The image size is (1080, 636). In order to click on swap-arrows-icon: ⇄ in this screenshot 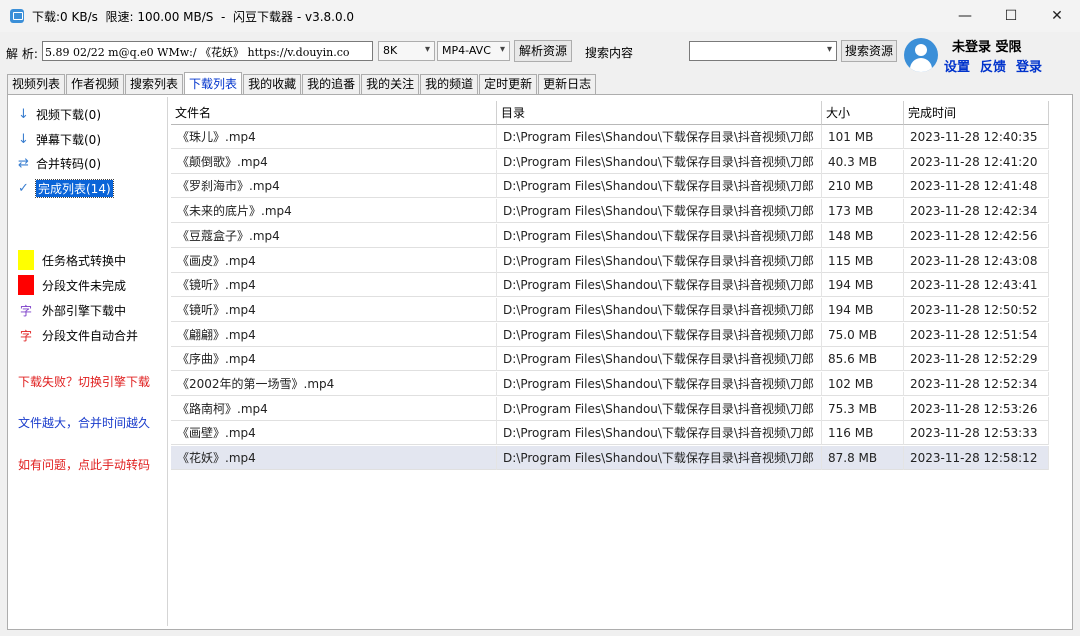, I will do `click(23, 163)`.